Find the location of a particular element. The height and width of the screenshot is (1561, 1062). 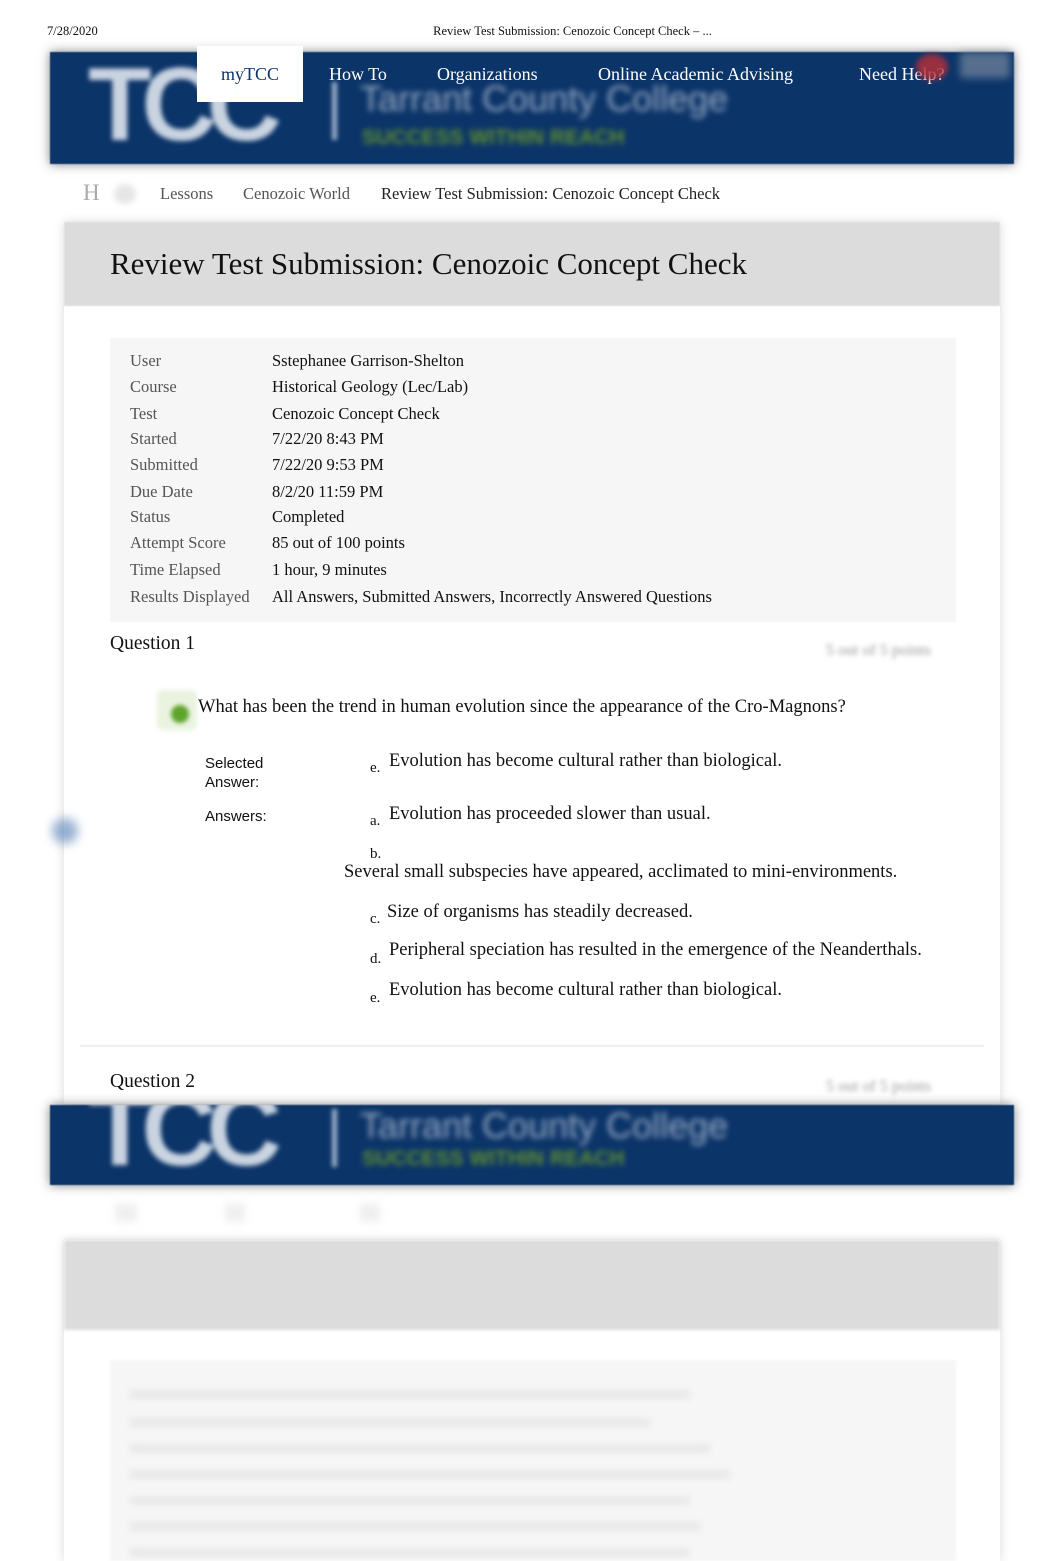

answers-label: Answers: is located at coordinates (236, 816).